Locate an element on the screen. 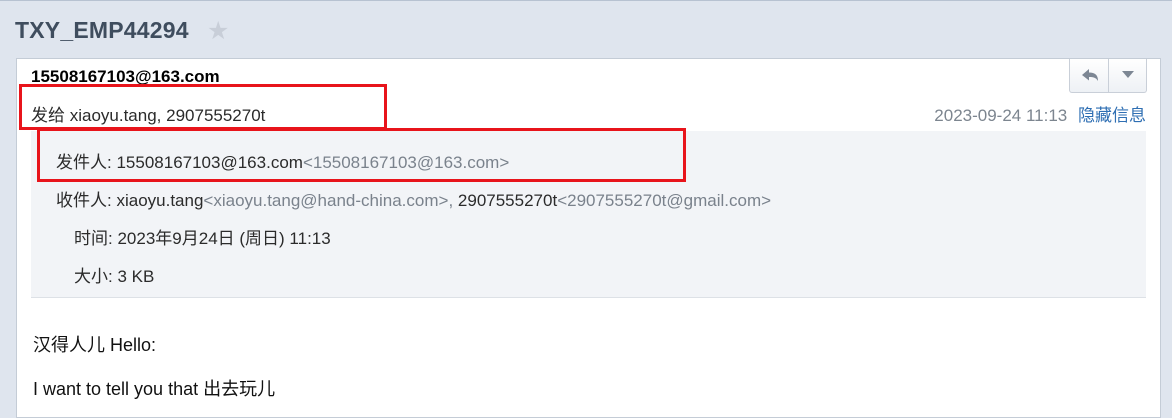 Image resolution: width=1172 pixels, height=418 pixels. size-value: 3 KB is located at coordinates (136, 276).